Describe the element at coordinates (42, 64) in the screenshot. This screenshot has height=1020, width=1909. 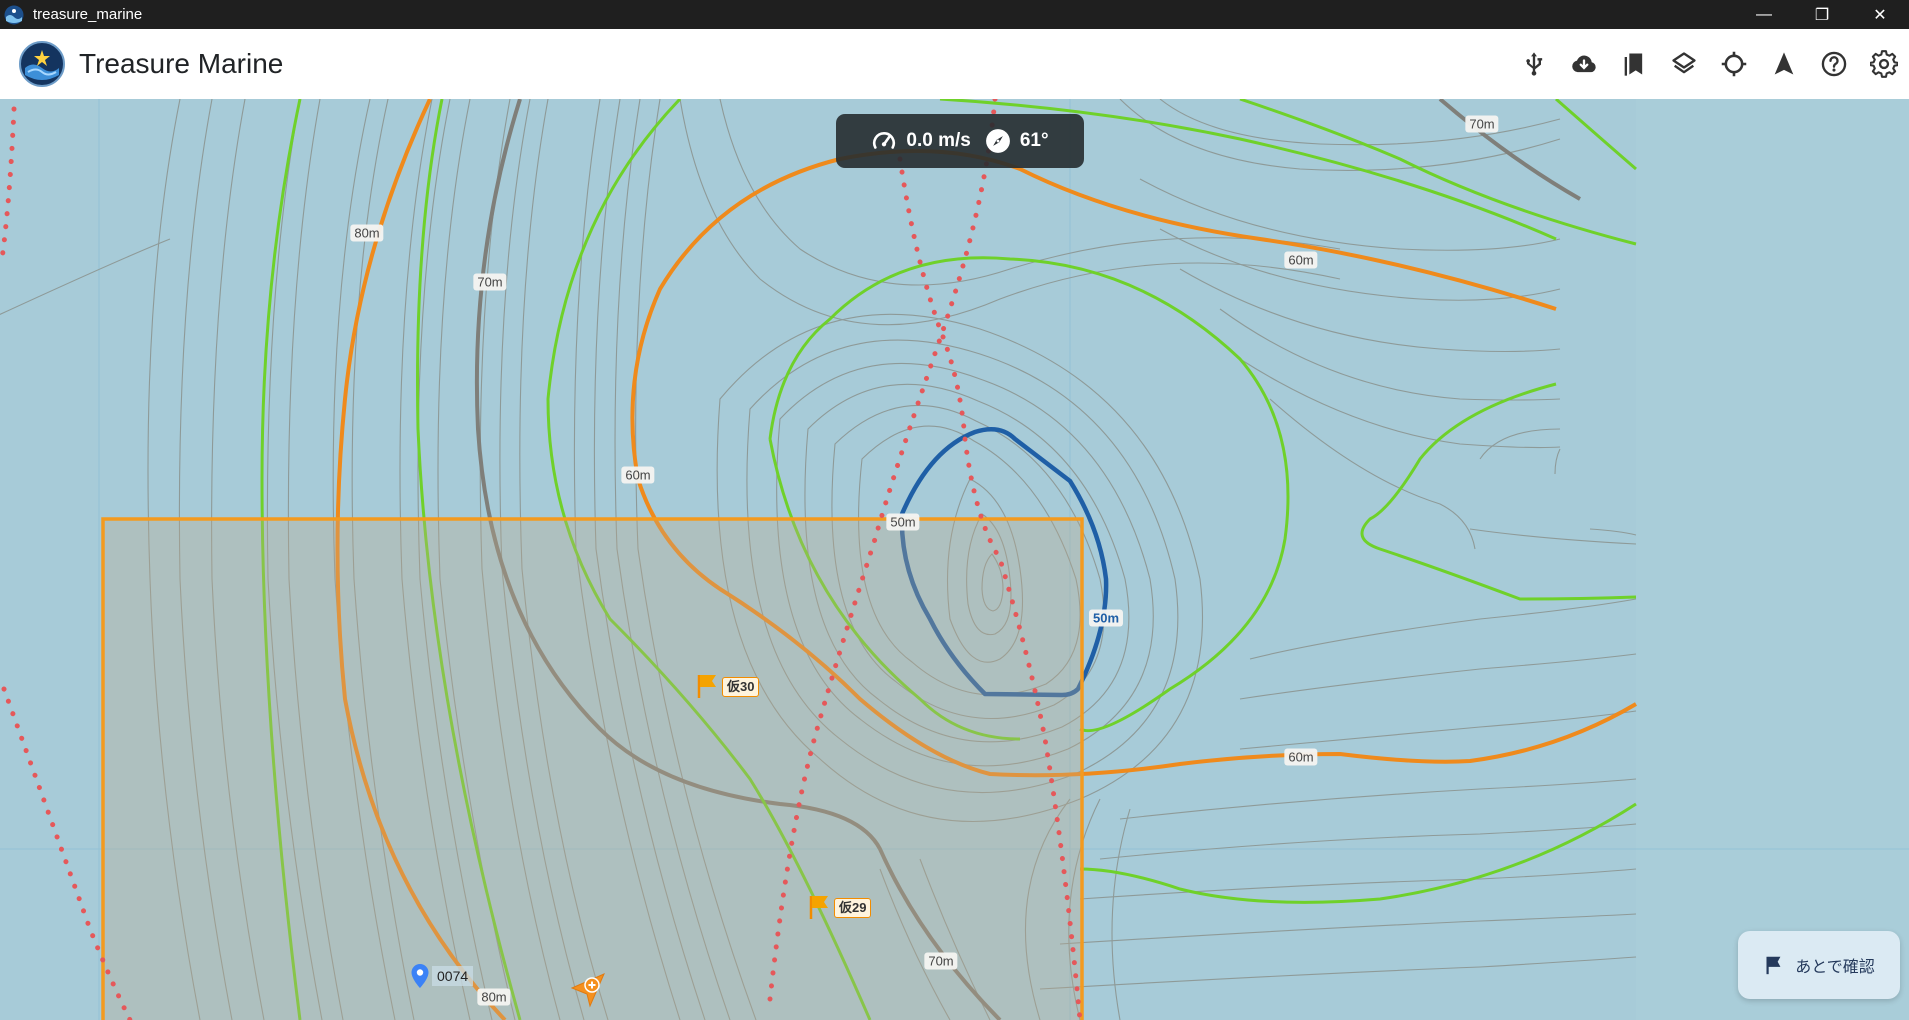
I see `app-logo` at that location.